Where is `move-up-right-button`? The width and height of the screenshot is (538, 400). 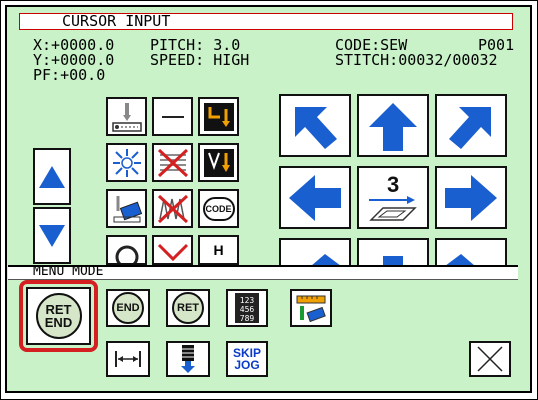 move-up-right-button is located at coordinates (471, 125).